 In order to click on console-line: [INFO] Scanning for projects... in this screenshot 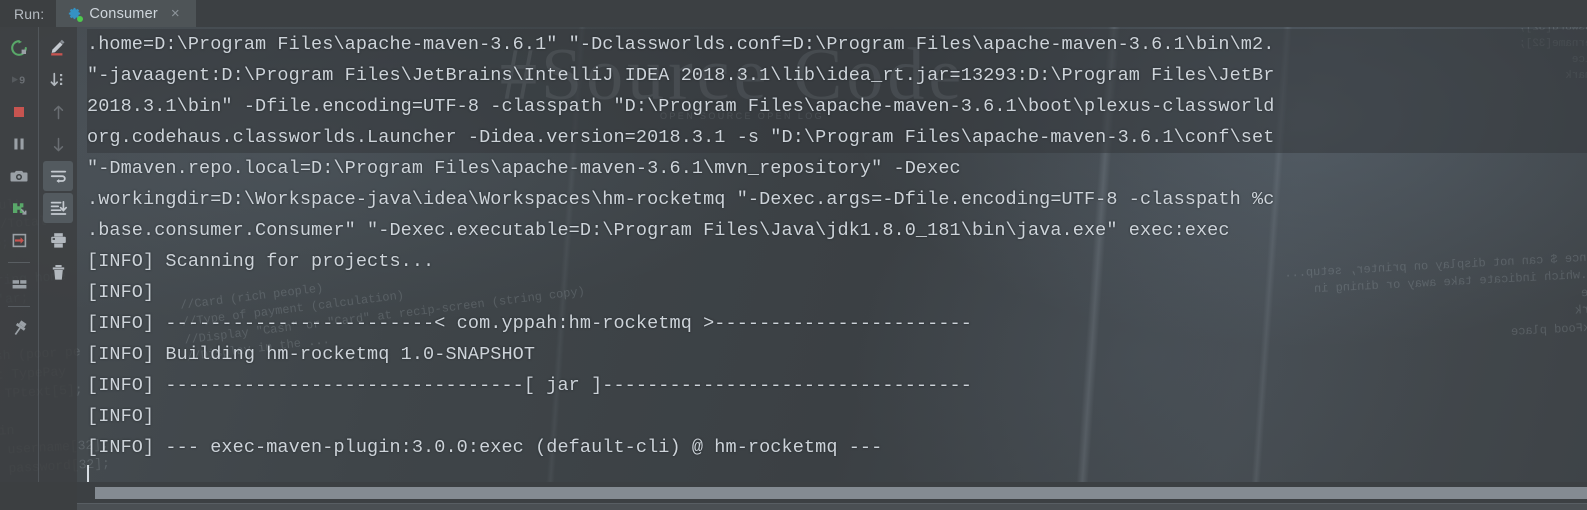, I will do `click(261, 261)`.